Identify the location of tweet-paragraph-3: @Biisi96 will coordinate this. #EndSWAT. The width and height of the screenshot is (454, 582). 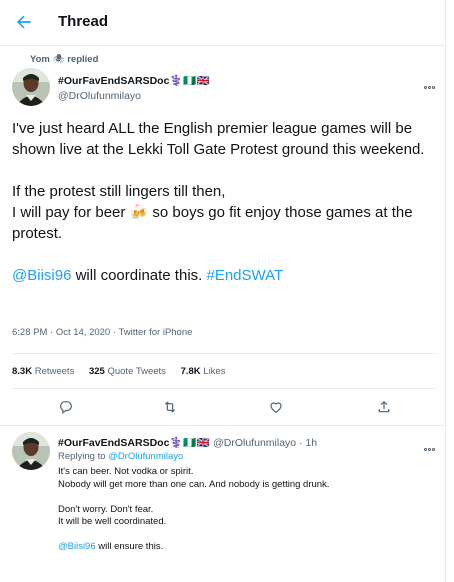
(148, 275).